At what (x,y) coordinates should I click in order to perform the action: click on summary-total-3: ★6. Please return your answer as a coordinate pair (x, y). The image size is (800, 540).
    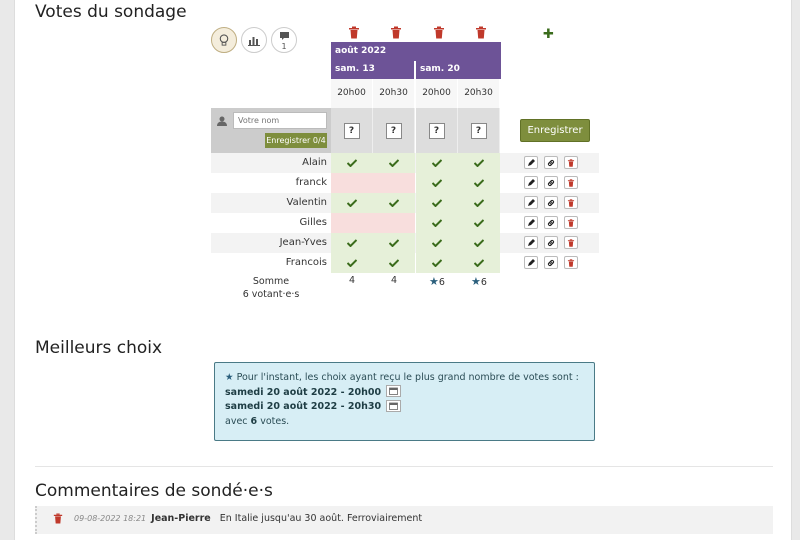
    Looking at the image, I should click on (437, 281).